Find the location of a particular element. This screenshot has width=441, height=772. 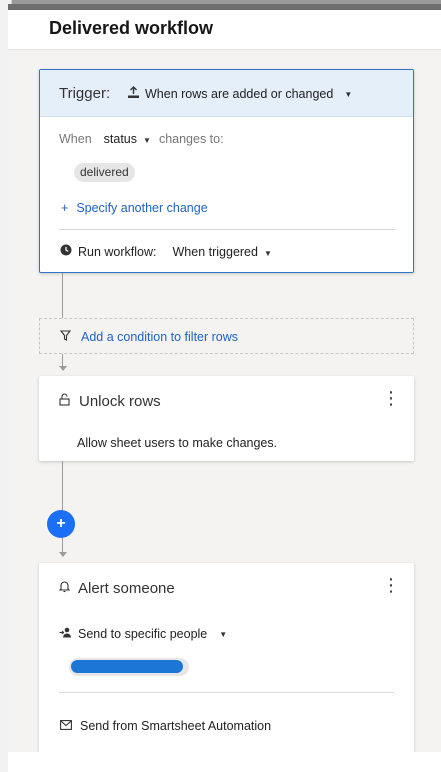

send-from-row: Send from Smartsheet Automation is located at coordinates (165, 726).